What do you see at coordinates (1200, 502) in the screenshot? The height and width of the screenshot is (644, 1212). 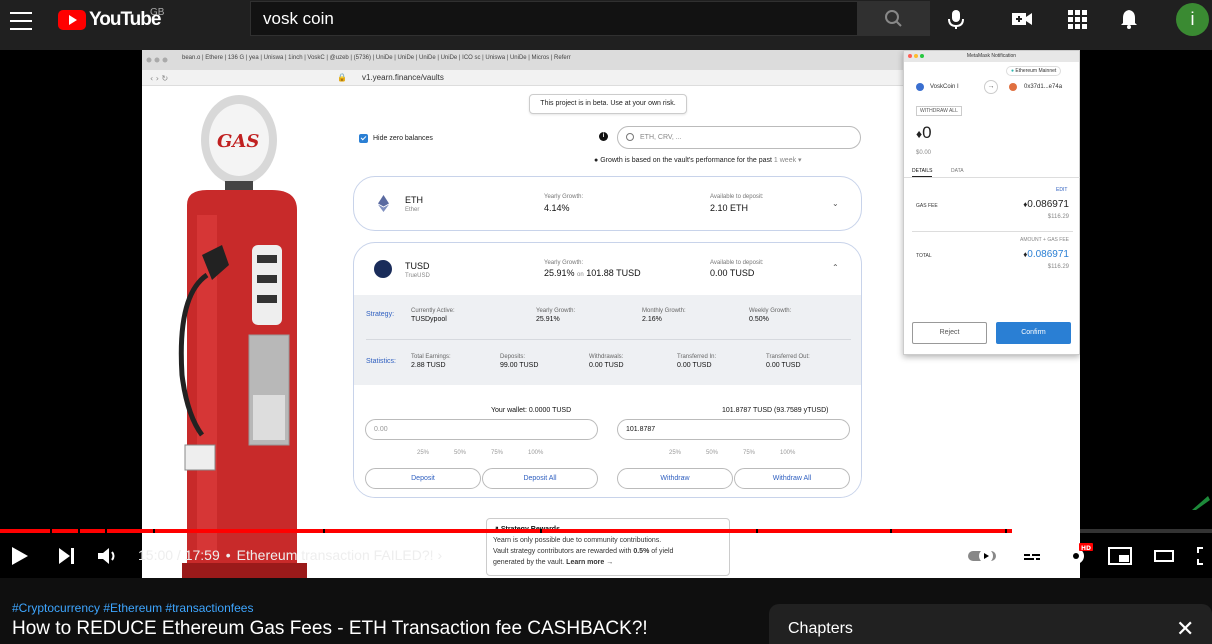 I see `channel-watermark-icon` at bounding box center [1200, 502].